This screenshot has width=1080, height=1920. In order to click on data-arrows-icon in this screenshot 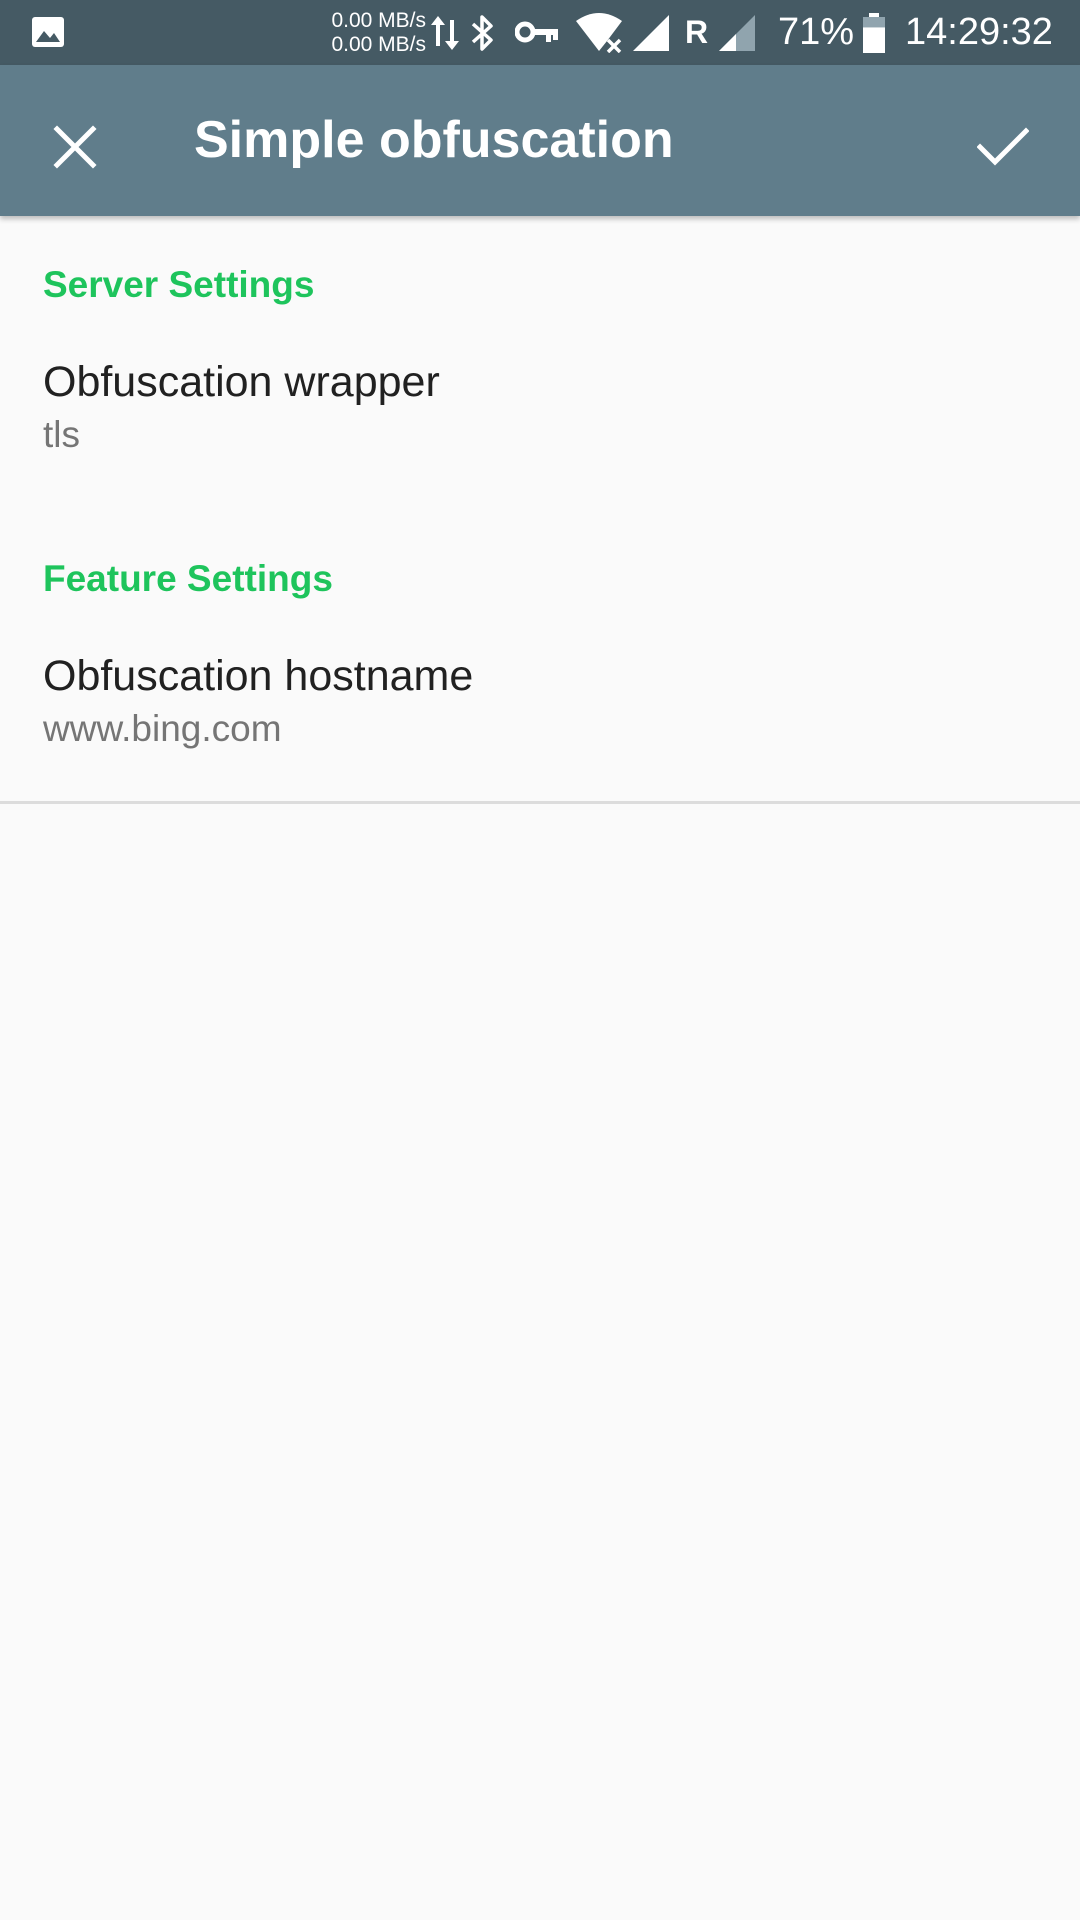, I will do `click(445, 33)`.